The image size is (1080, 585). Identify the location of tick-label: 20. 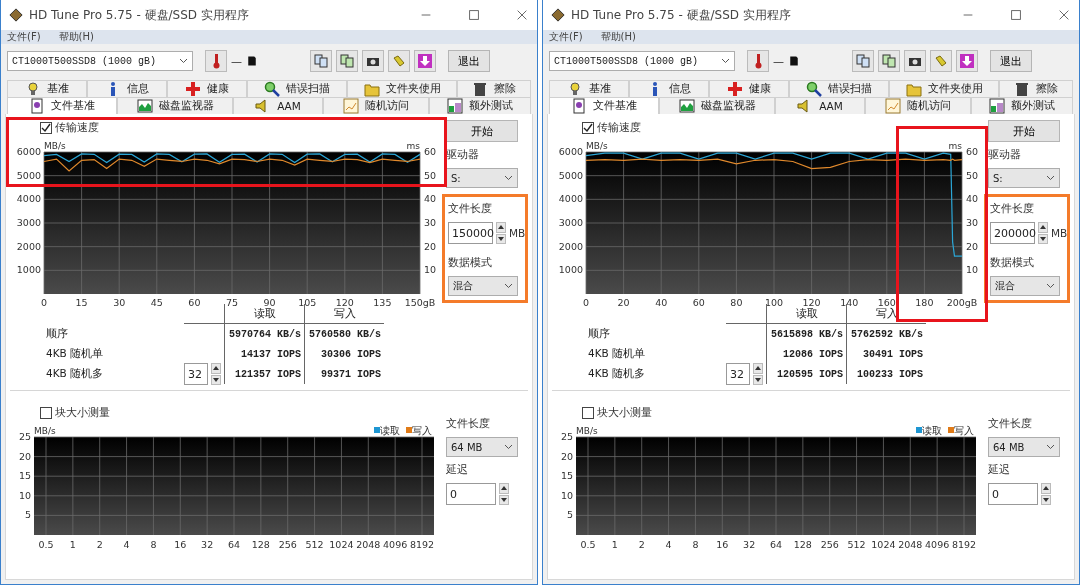
(24, 456).